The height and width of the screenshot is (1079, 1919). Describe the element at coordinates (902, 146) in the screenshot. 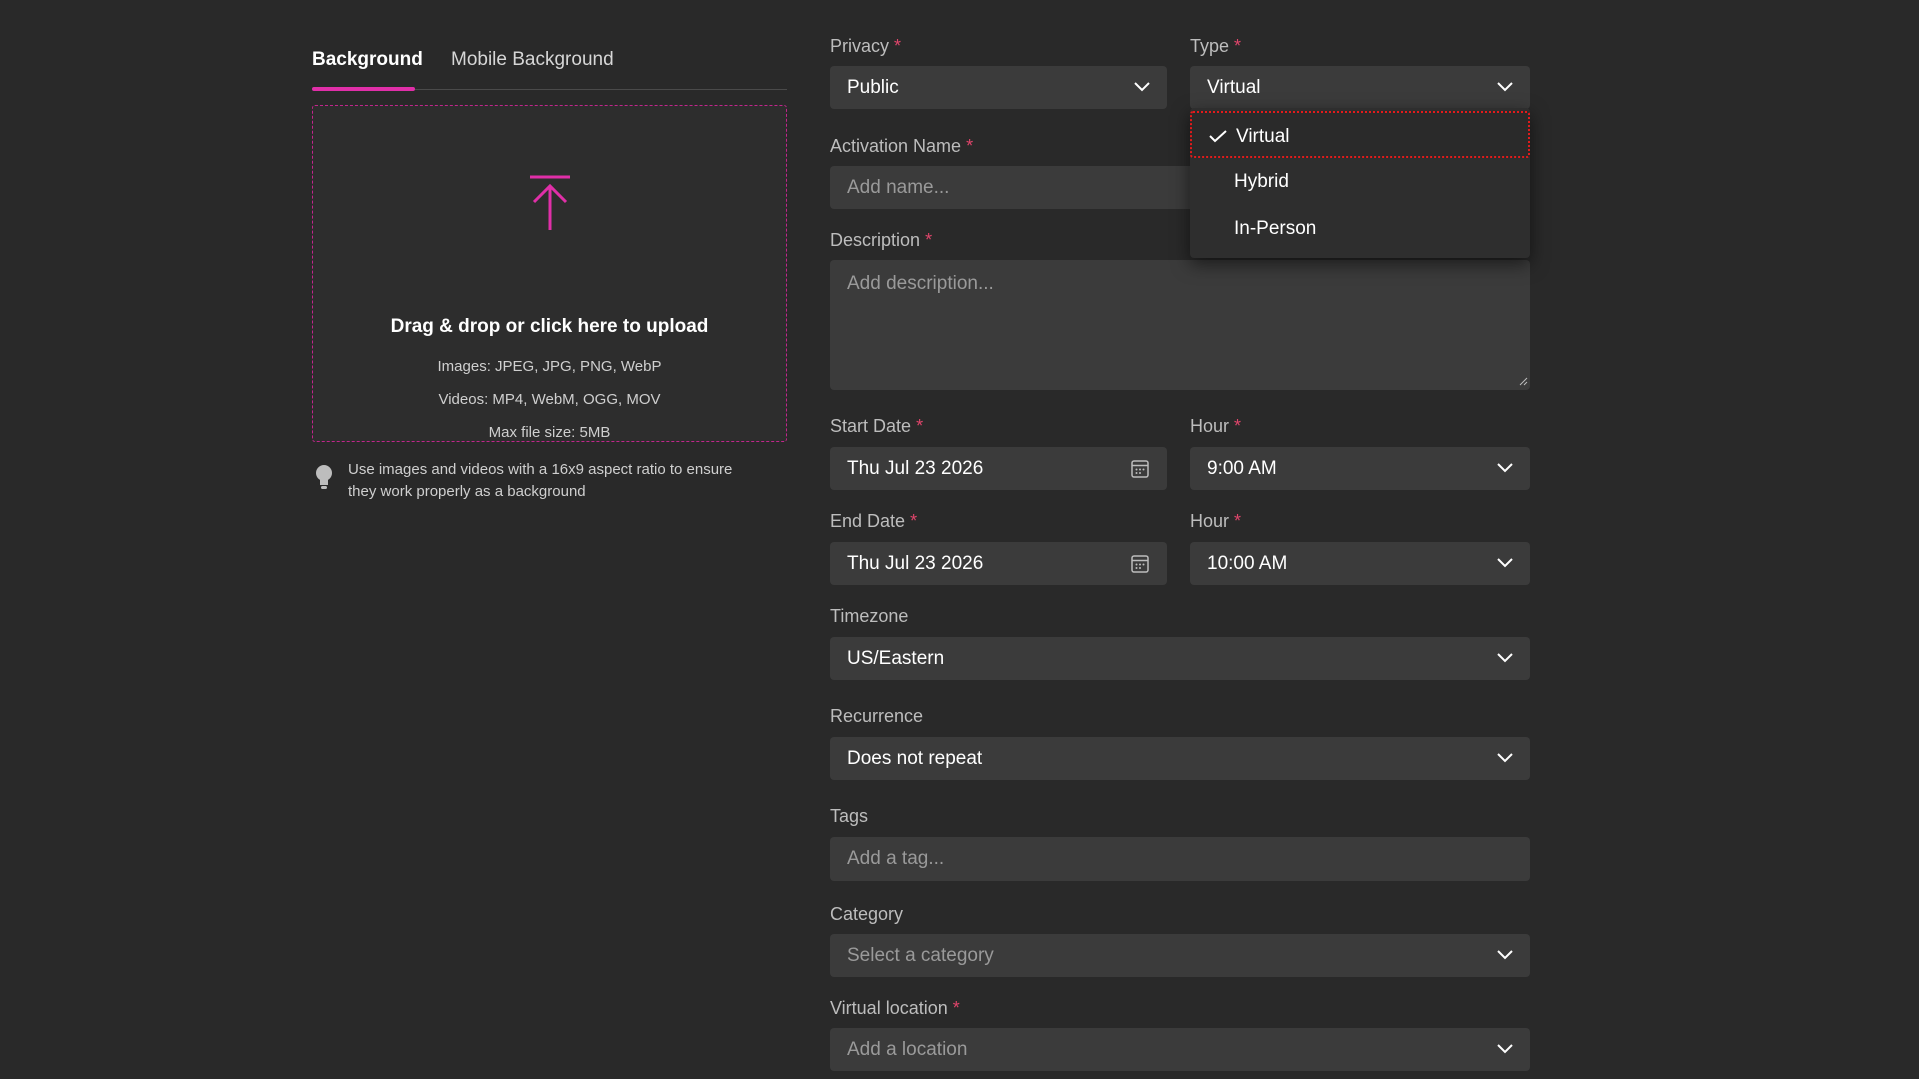

I see `activation-name-label: Activation Name *` at that location.